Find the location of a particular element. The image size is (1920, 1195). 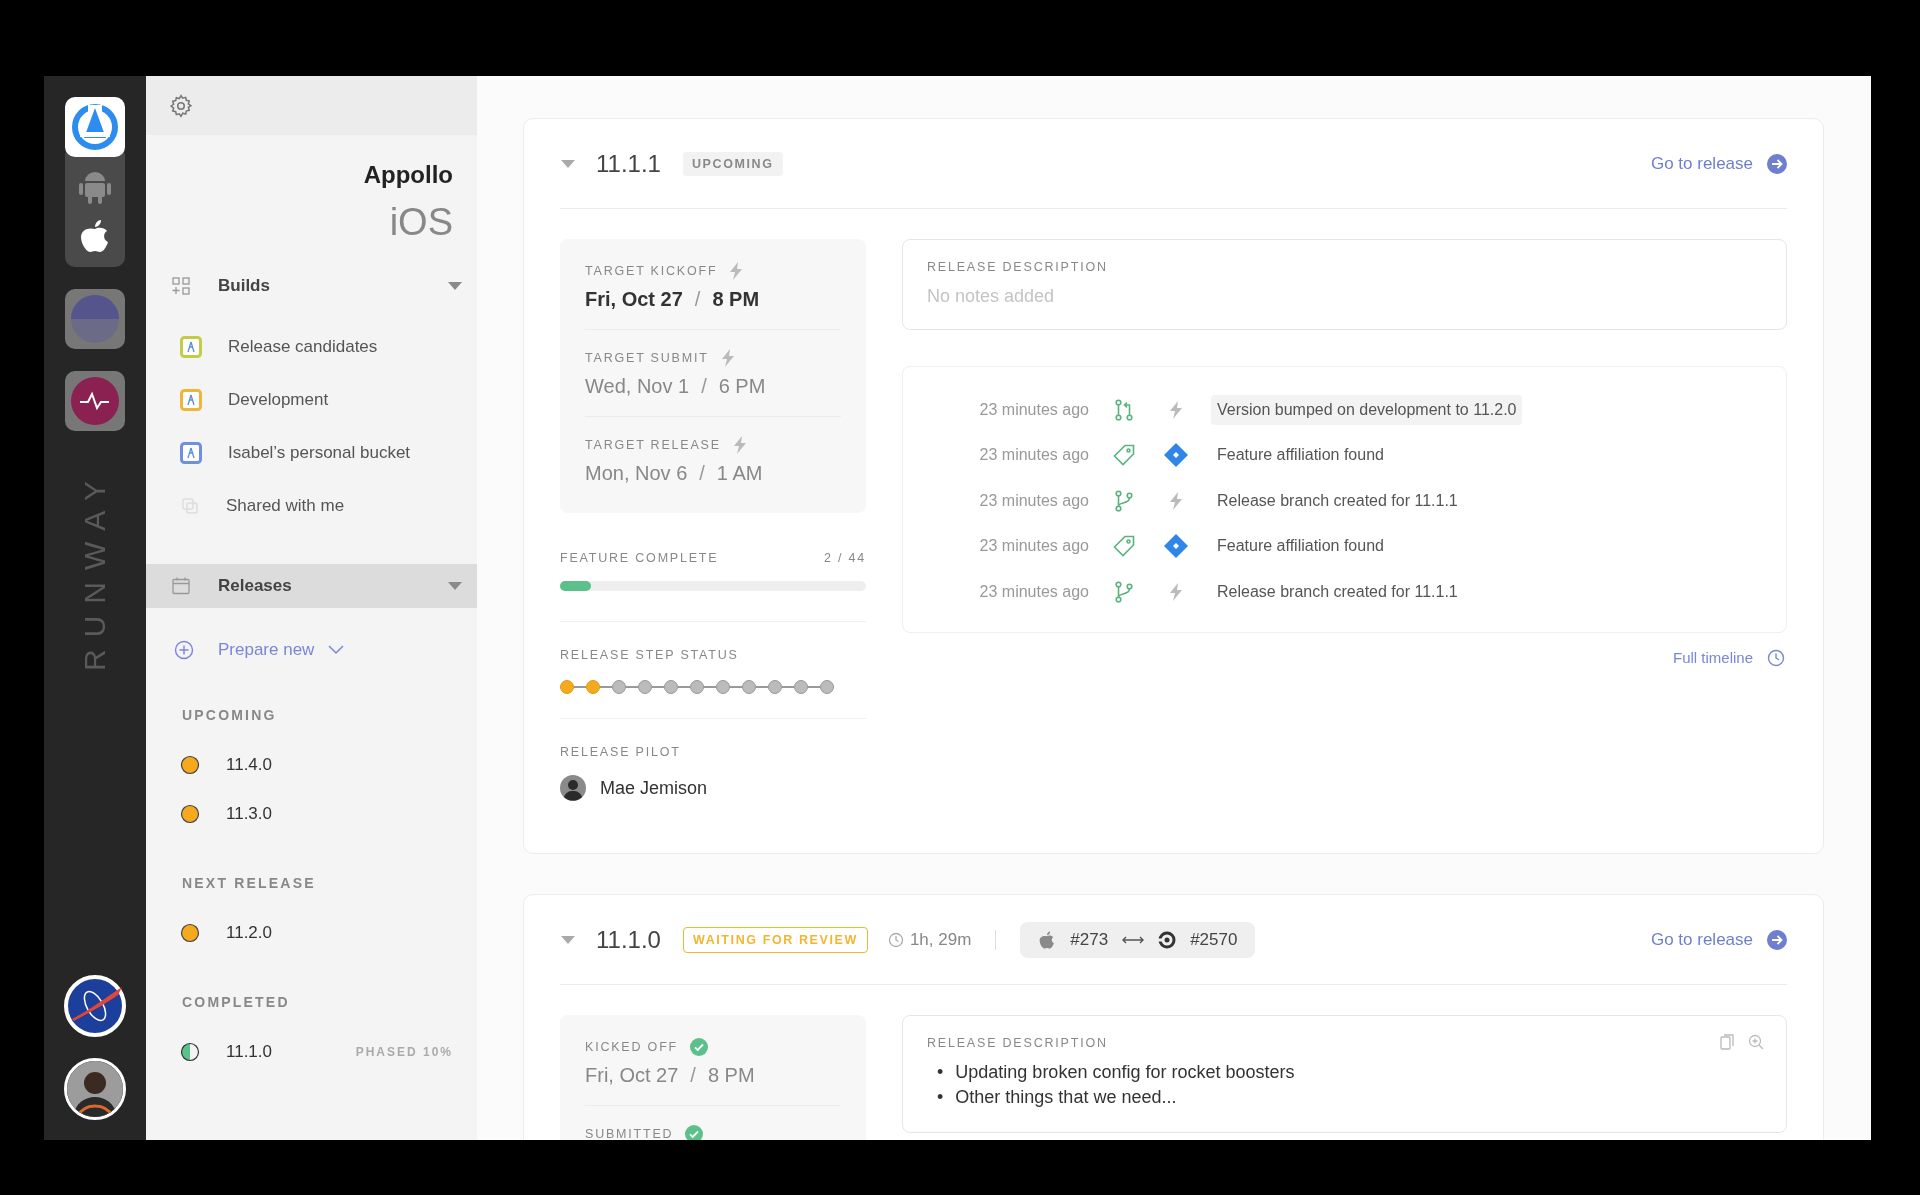

section-label: RELEASE STEP STATUS is located at coordinates (650, 655).